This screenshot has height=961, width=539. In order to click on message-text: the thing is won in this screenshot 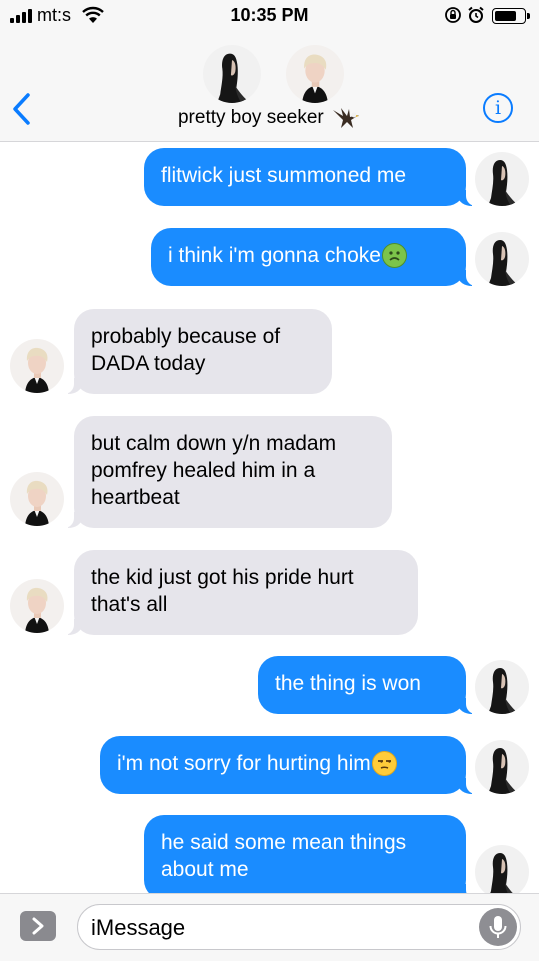, I will do `click(348, 683)`.